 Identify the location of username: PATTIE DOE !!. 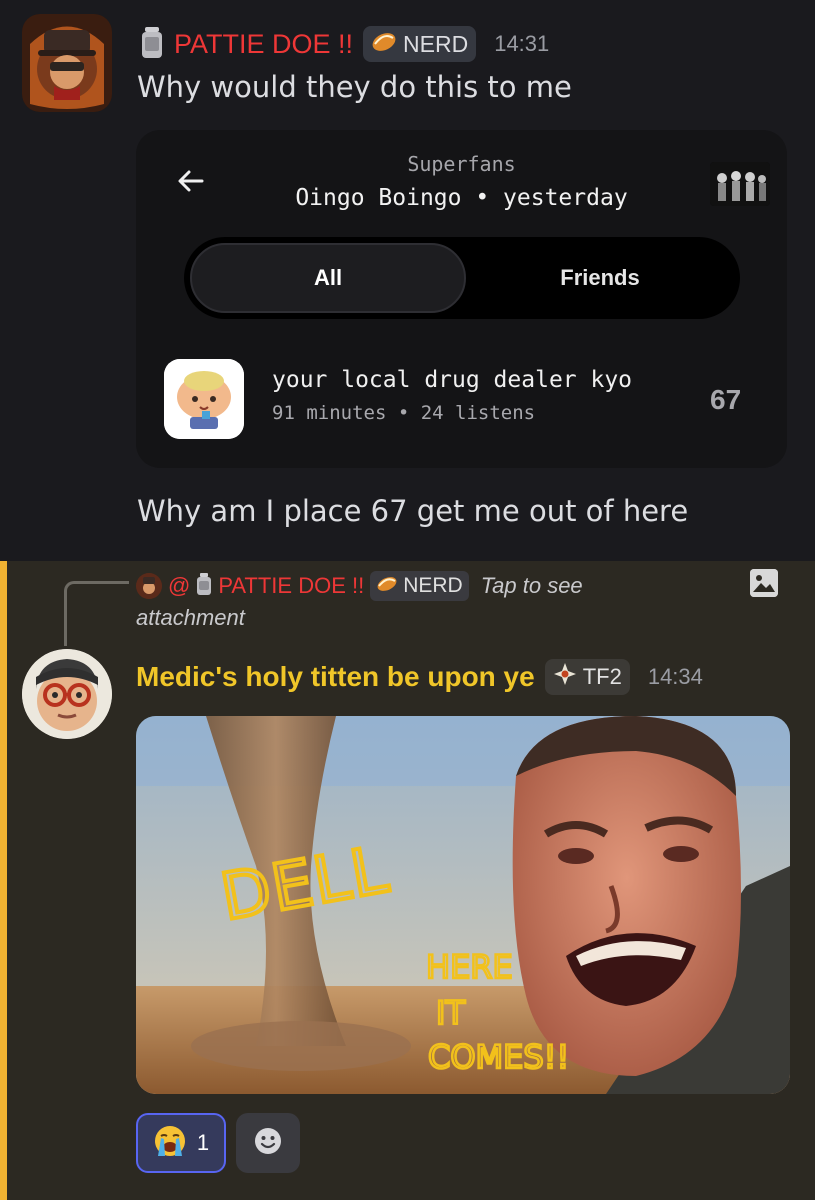
(263, 44).